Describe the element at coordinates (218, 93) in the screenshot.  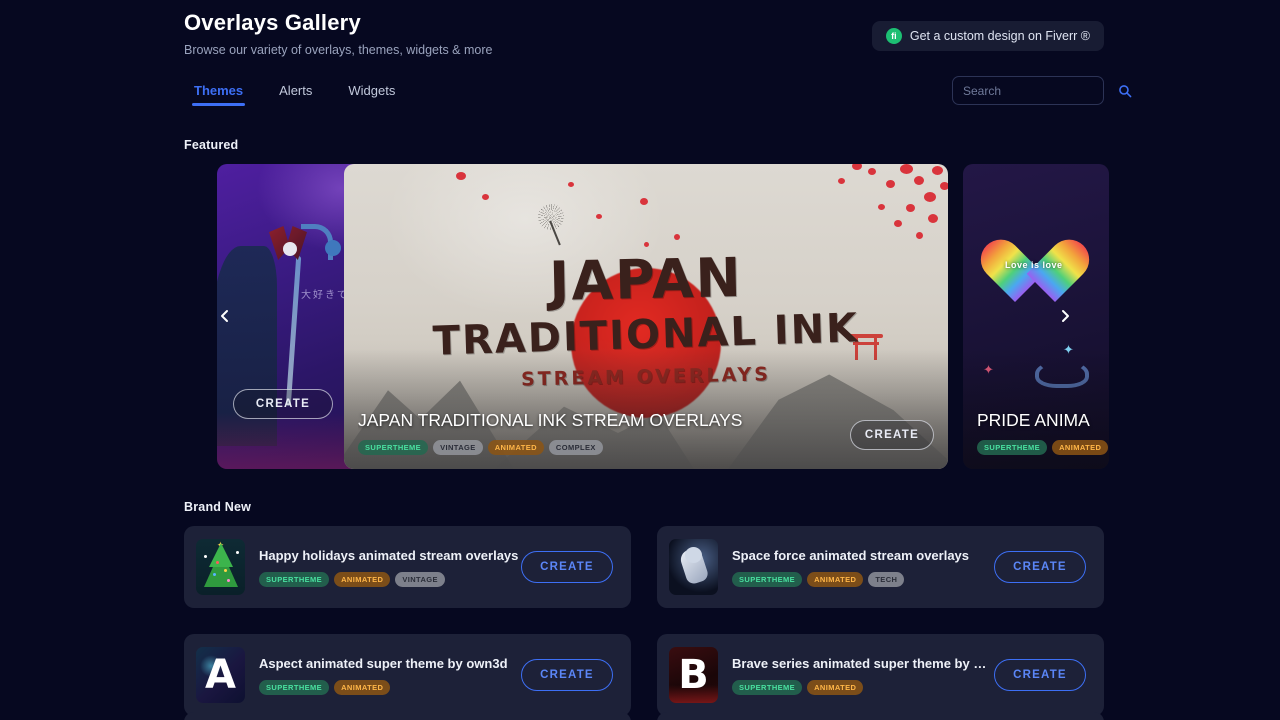
I see `tab-themes: Themes` at that location.